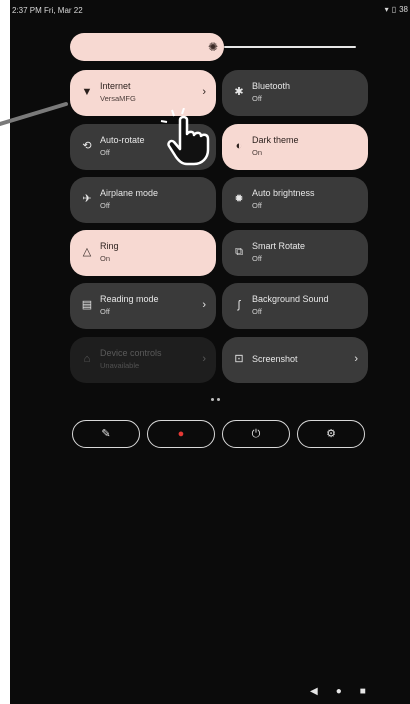  Describe the element at coordinates (87, 252) in the screenshot. I see `bell-icon: △` at that location.